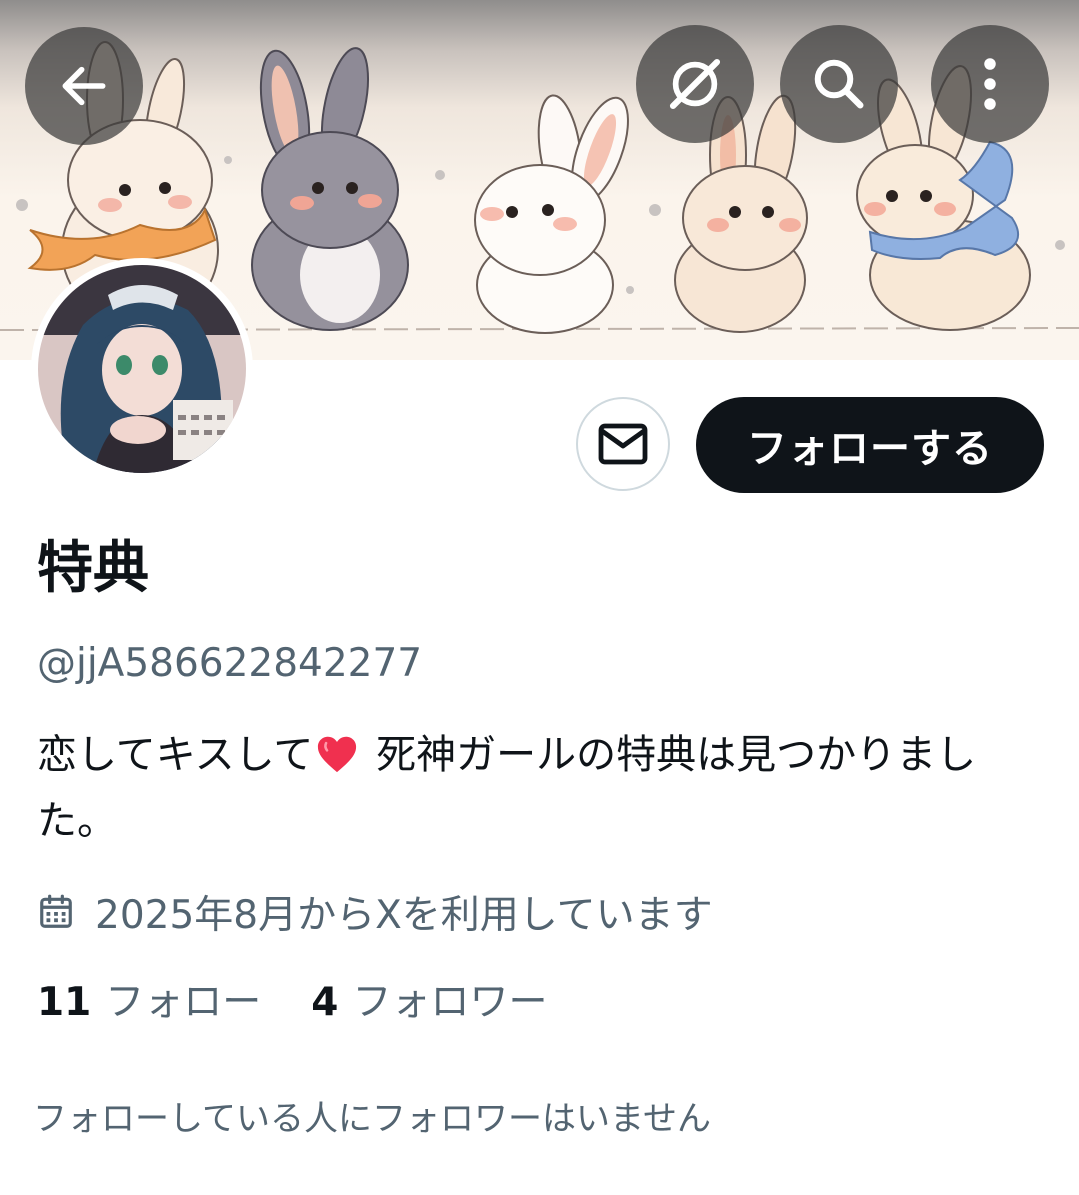  I want to click on profile-avatar, so click(142, 369).